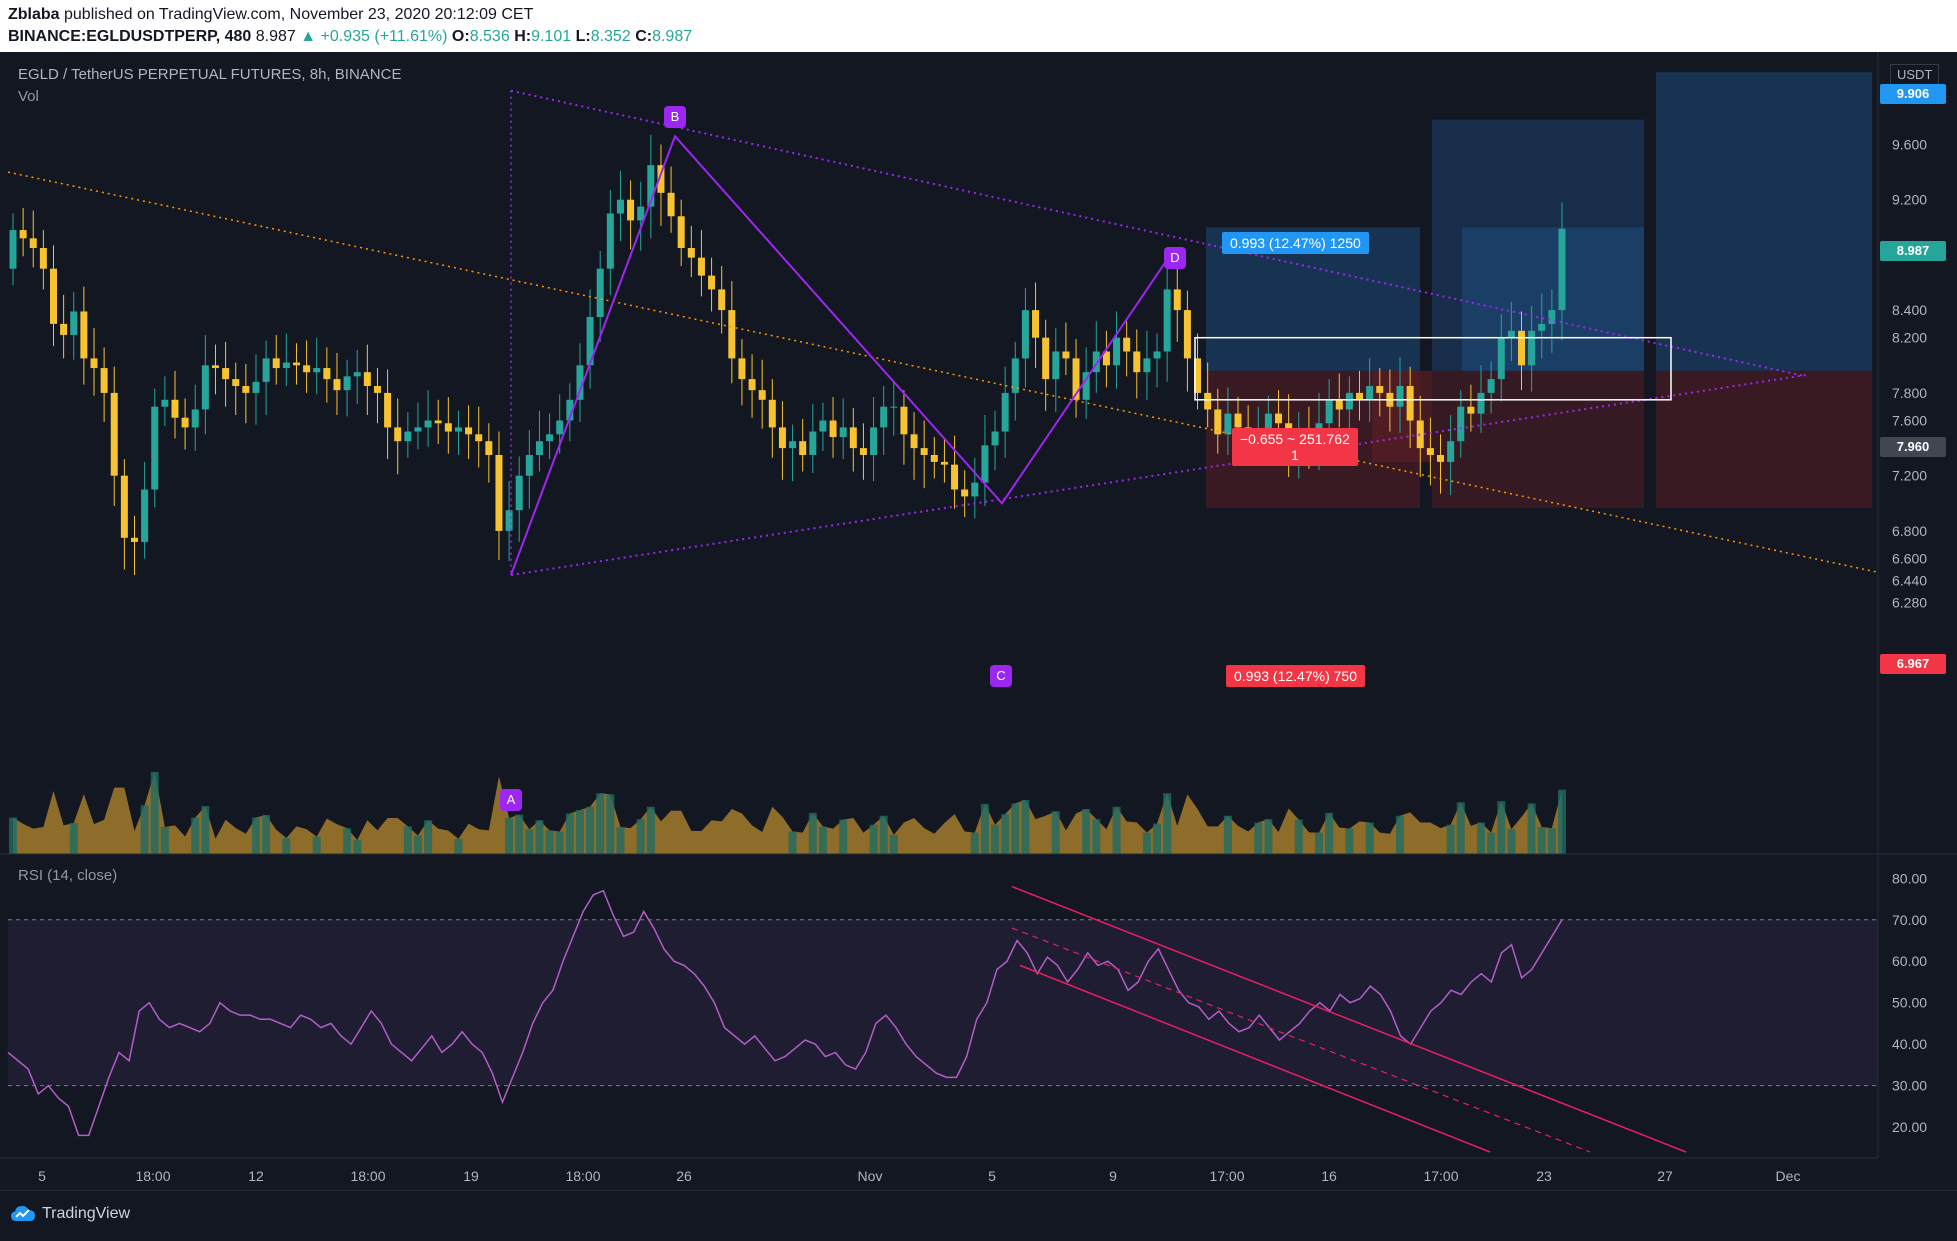 This screenshot has height=1241, width=1957. What do you see at coordinates (34, 14) in the screenshot?
I see `author-name: Zblaba` at bounding box center [34, 14].